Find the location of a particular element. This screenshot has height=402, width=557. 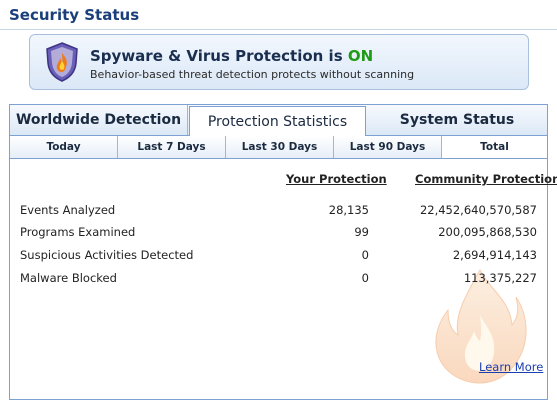

tab-worldwide-detection: Worldwide Detection is located at coordinates (99, 120).